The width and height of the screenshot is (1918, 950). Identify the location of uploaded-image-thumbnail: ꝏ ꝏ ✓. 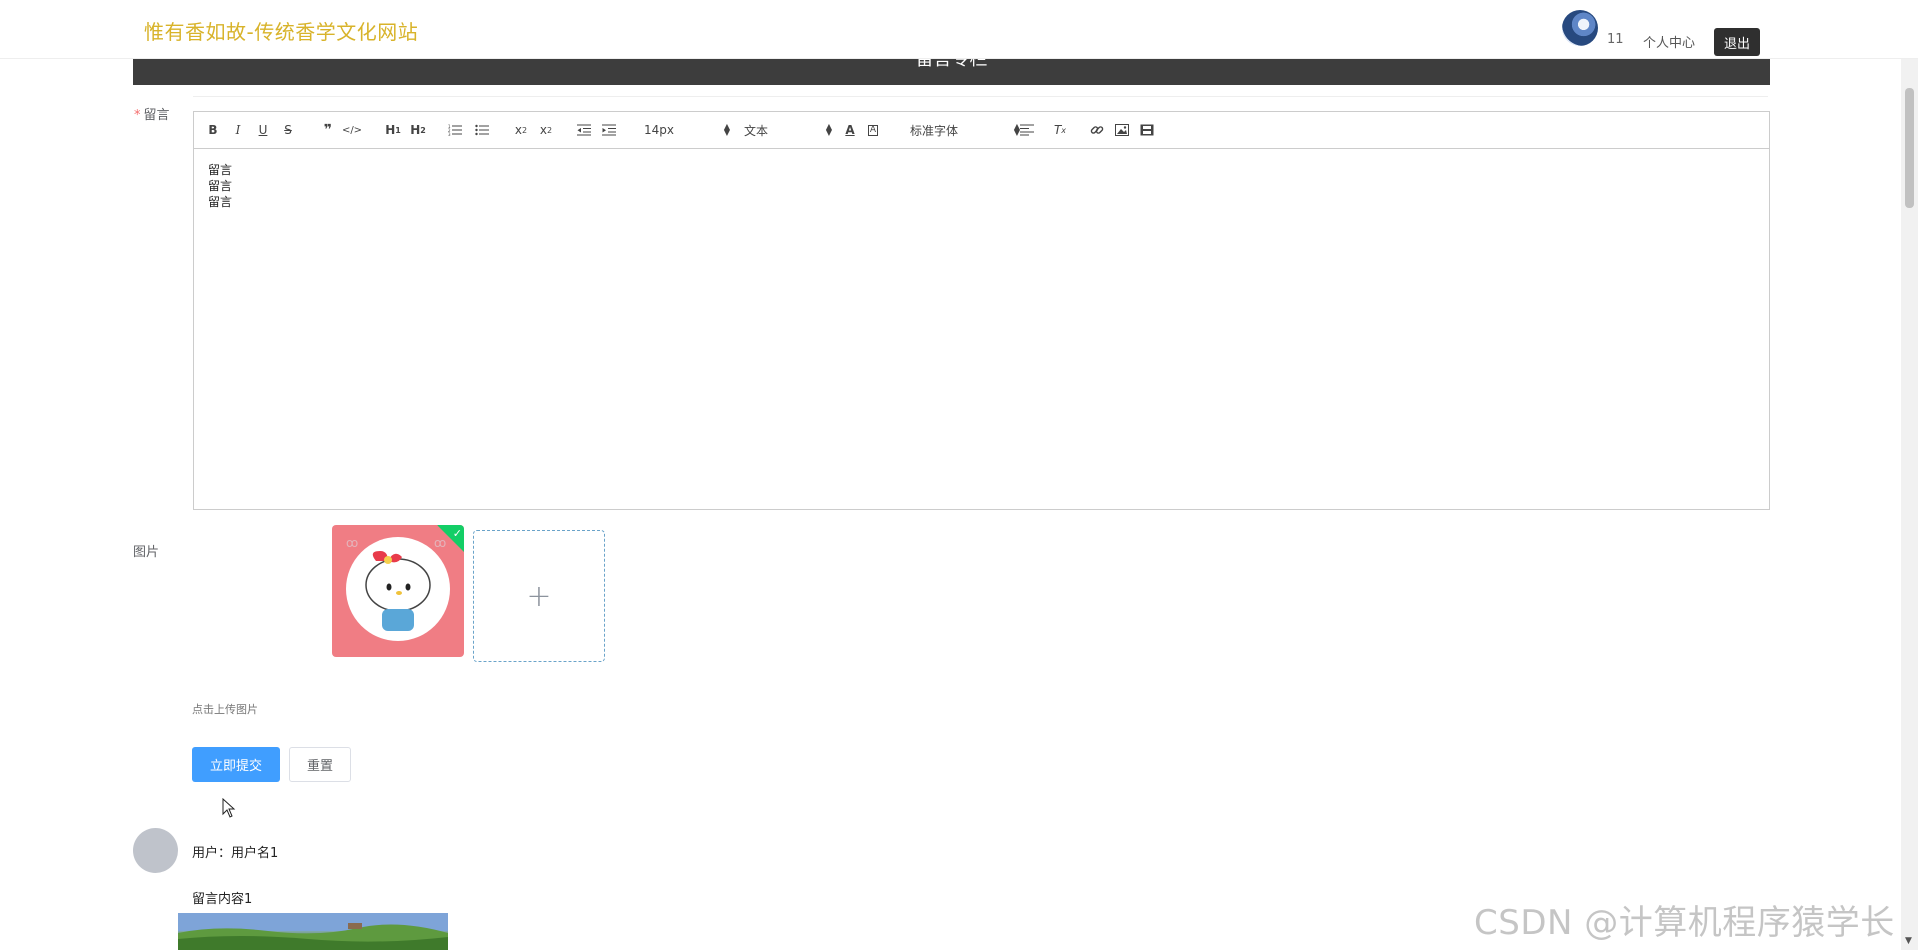
(398, 591).